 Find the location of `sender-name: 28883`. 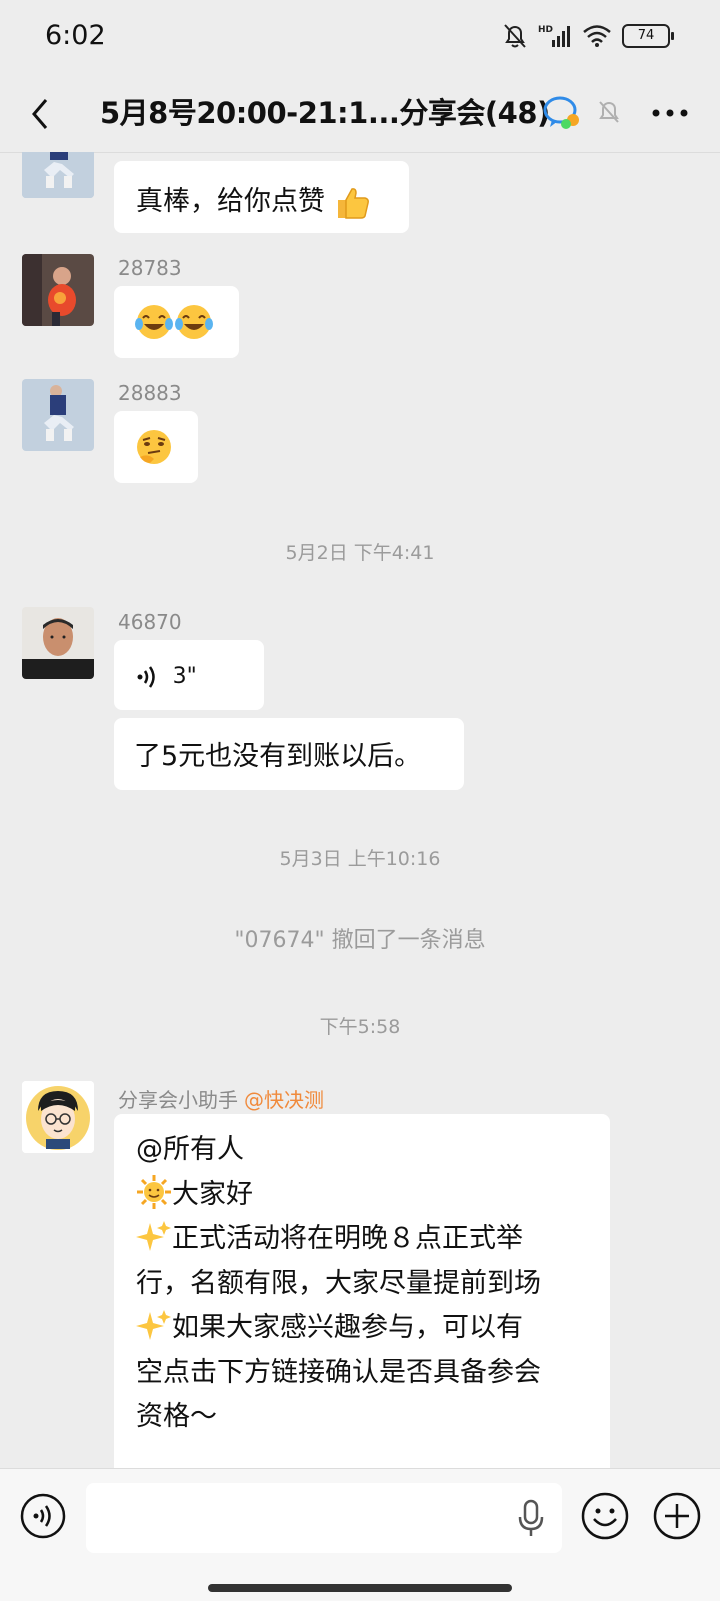

sender-name: 28883 is located at coordinates (150, 393).